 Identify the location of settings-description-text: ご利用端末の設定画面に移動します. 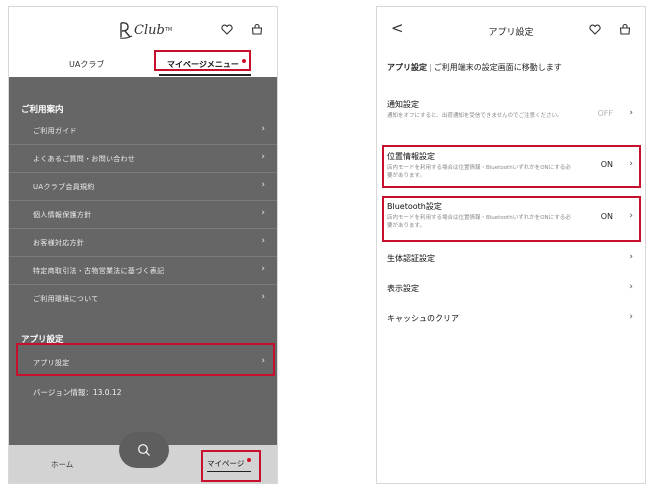
(497, 67).